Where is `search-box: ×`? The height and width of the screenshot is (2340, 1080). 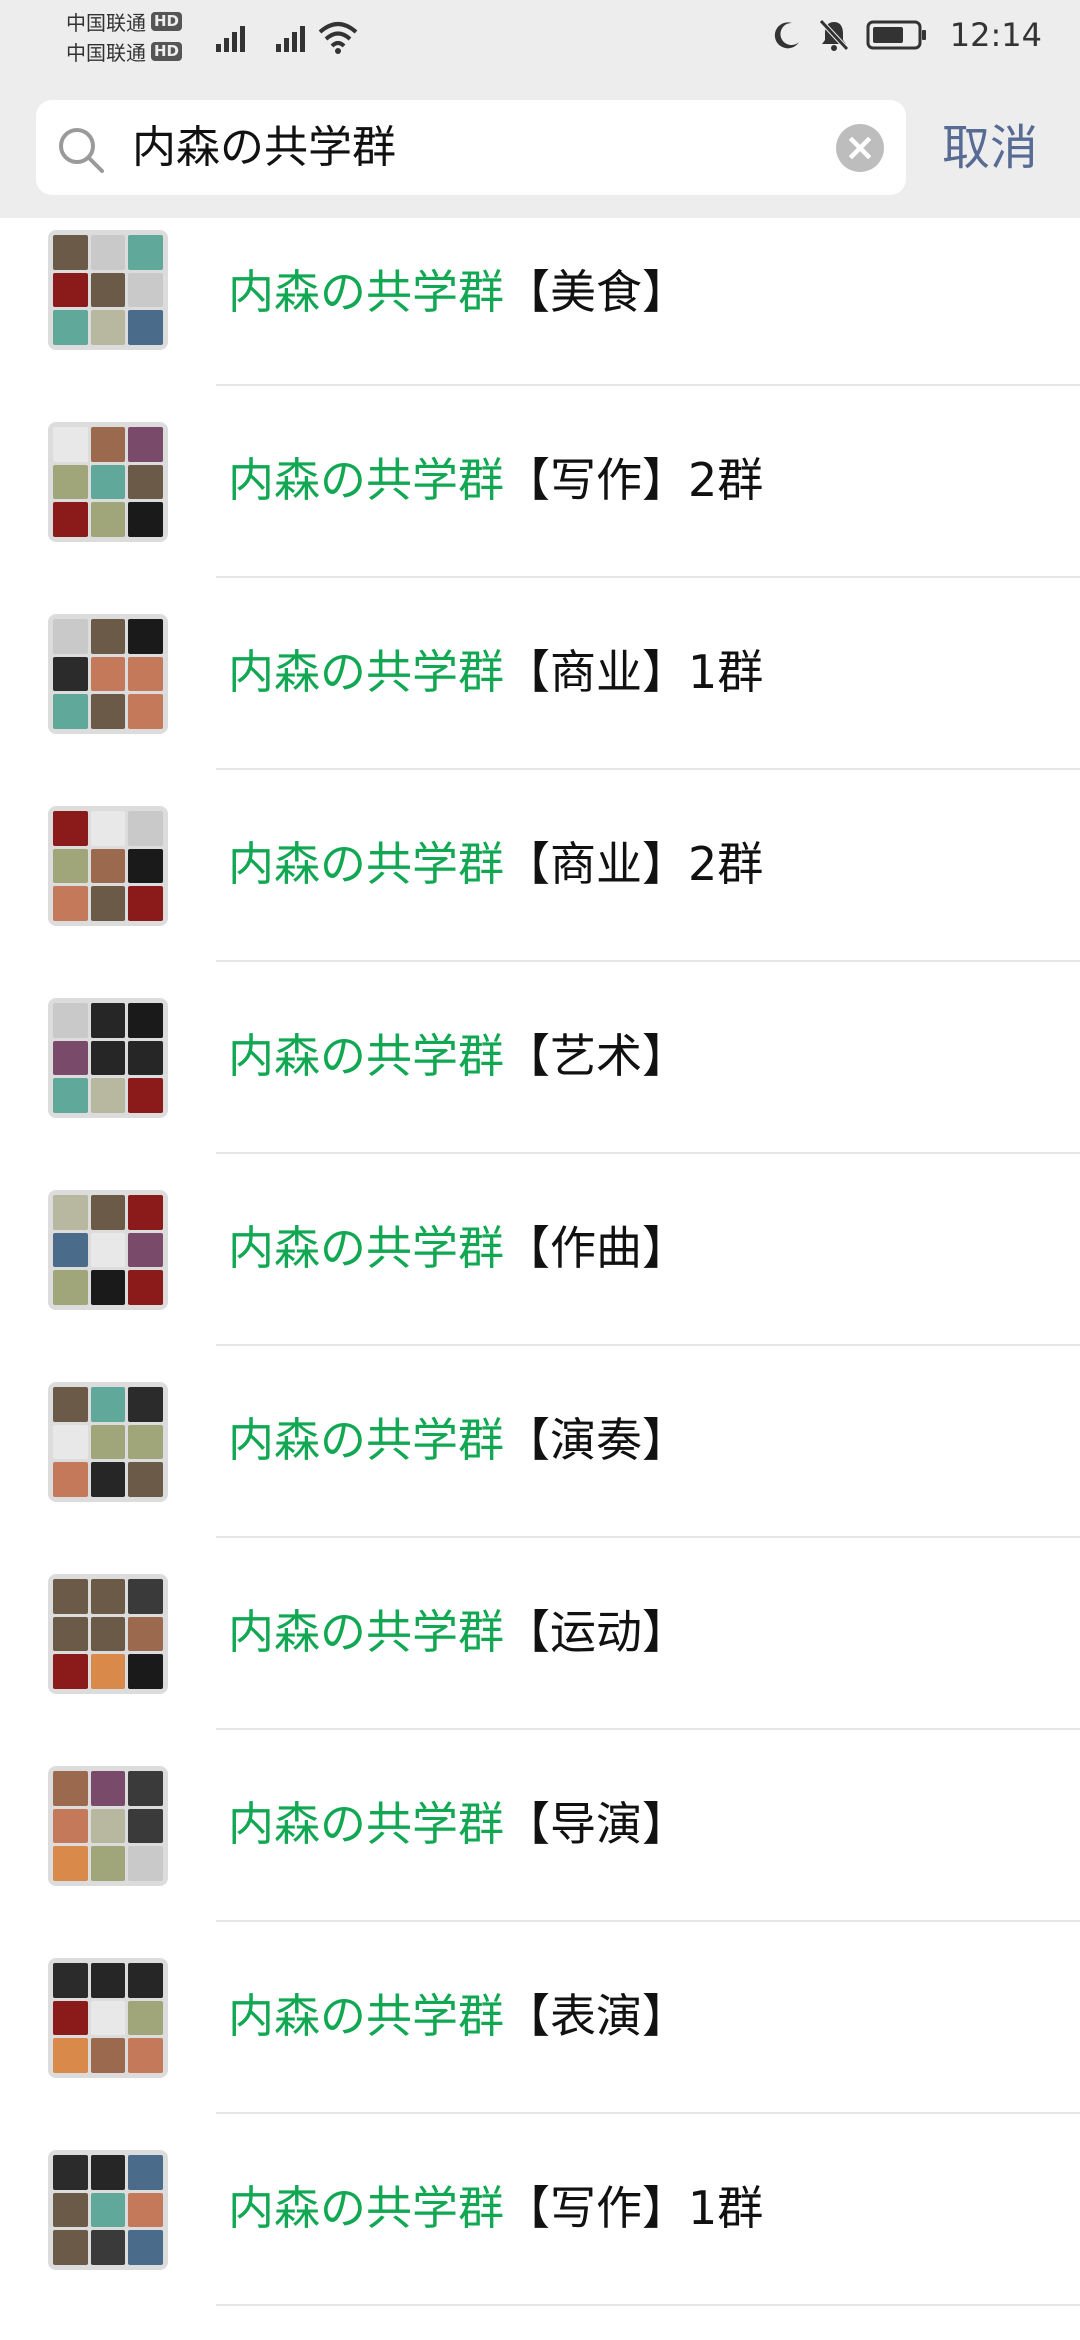
search-box: × is located at coordinates (471, 147).